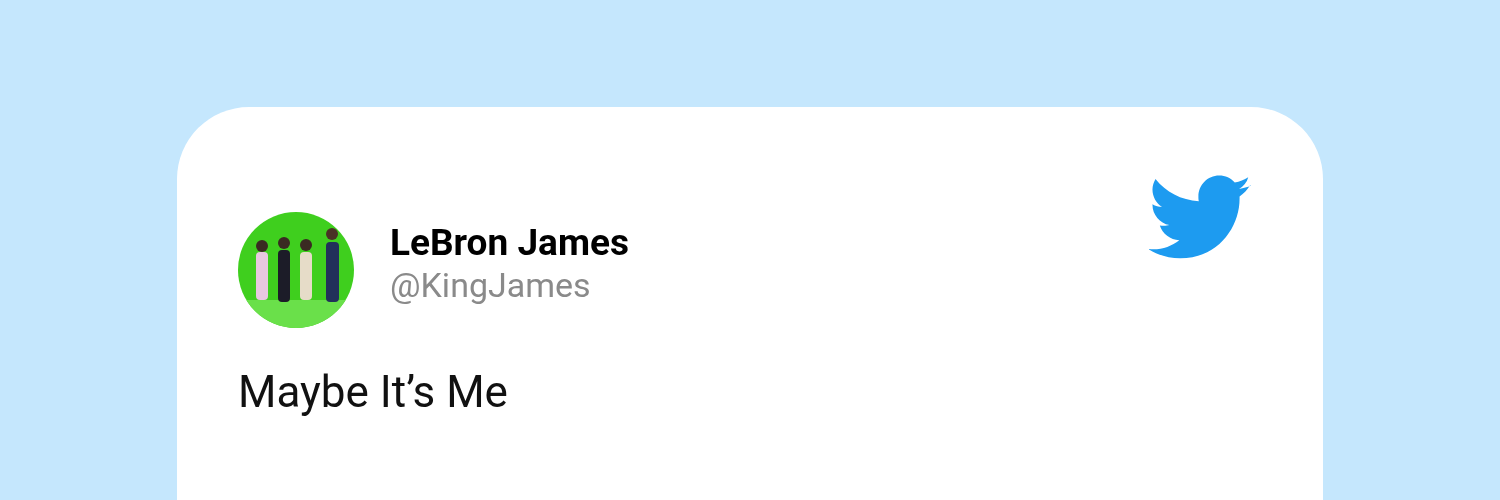  What do you see at coordinates (491, 285) in the screenshot?
I see `author-handle: @KingJames` at bounding box center [491, 285].